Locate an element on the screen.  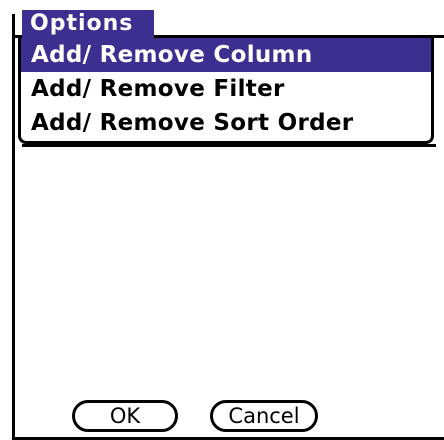
menu-item-add-remove-column: Add/ Remove Column is located at coordinates (226, 55).